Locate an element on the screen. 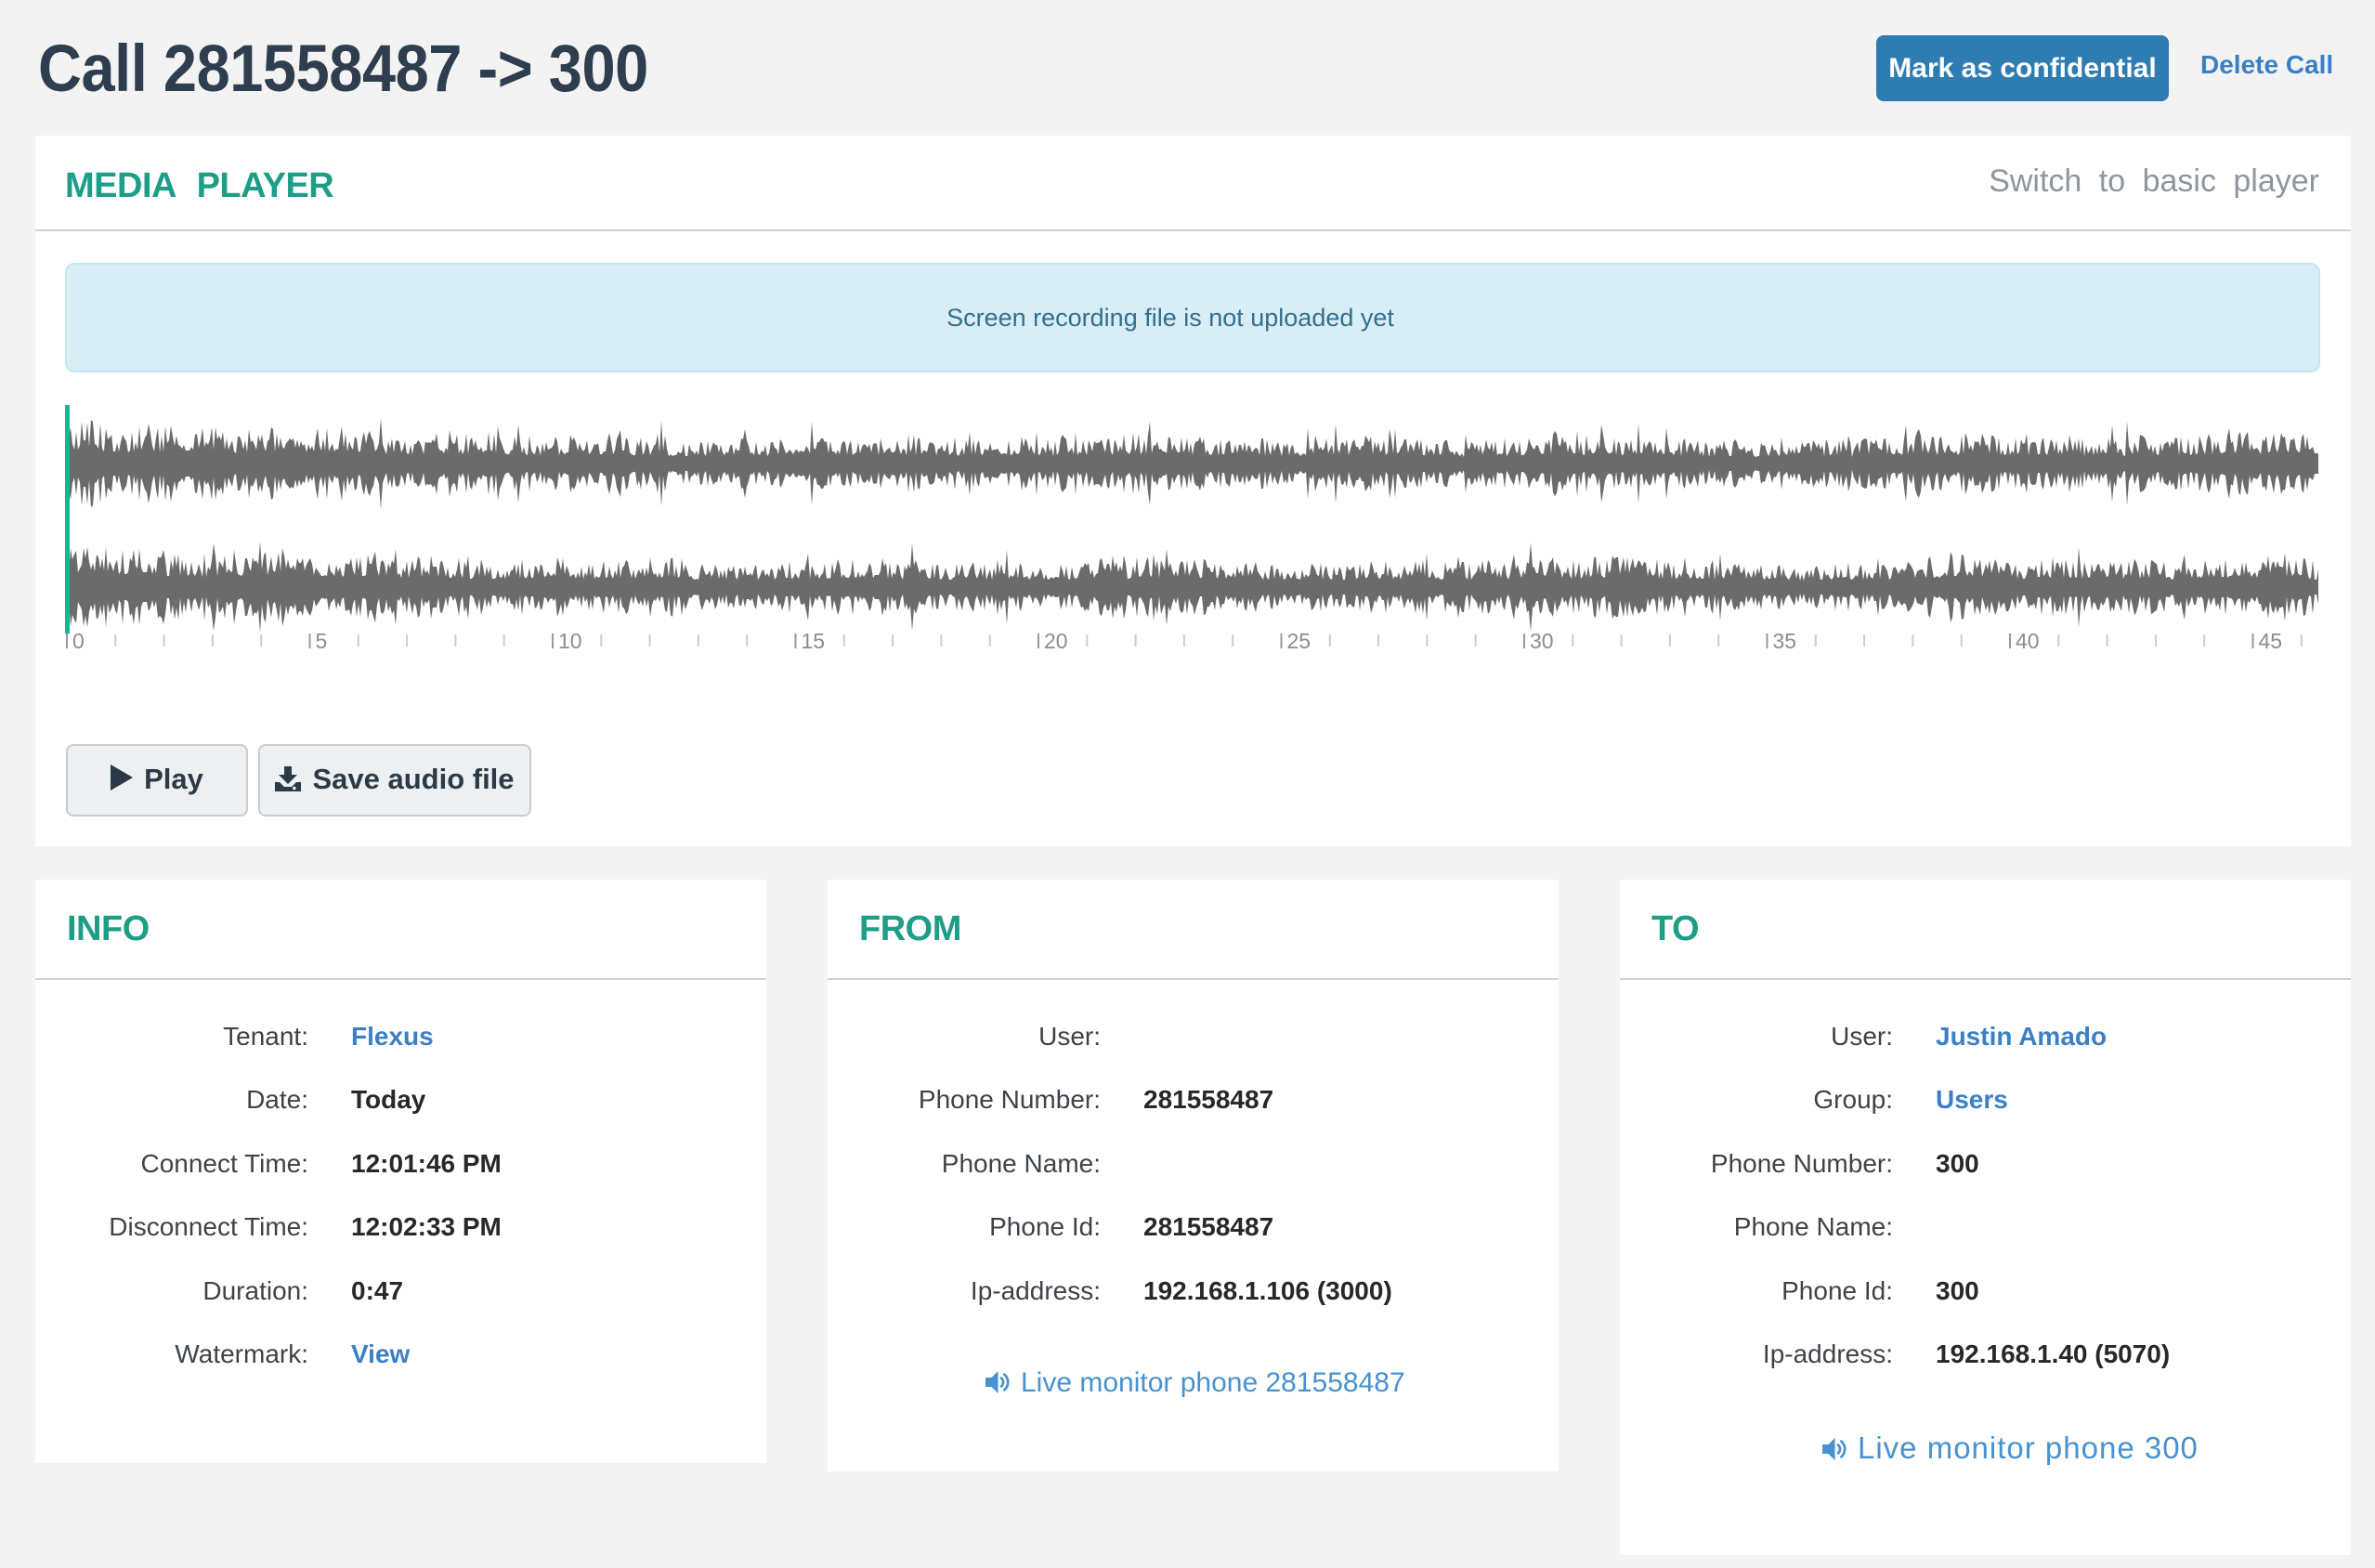 This screenshot has height=1568, width=2375. svg-text: 5 is located at coordinates (322, 641).